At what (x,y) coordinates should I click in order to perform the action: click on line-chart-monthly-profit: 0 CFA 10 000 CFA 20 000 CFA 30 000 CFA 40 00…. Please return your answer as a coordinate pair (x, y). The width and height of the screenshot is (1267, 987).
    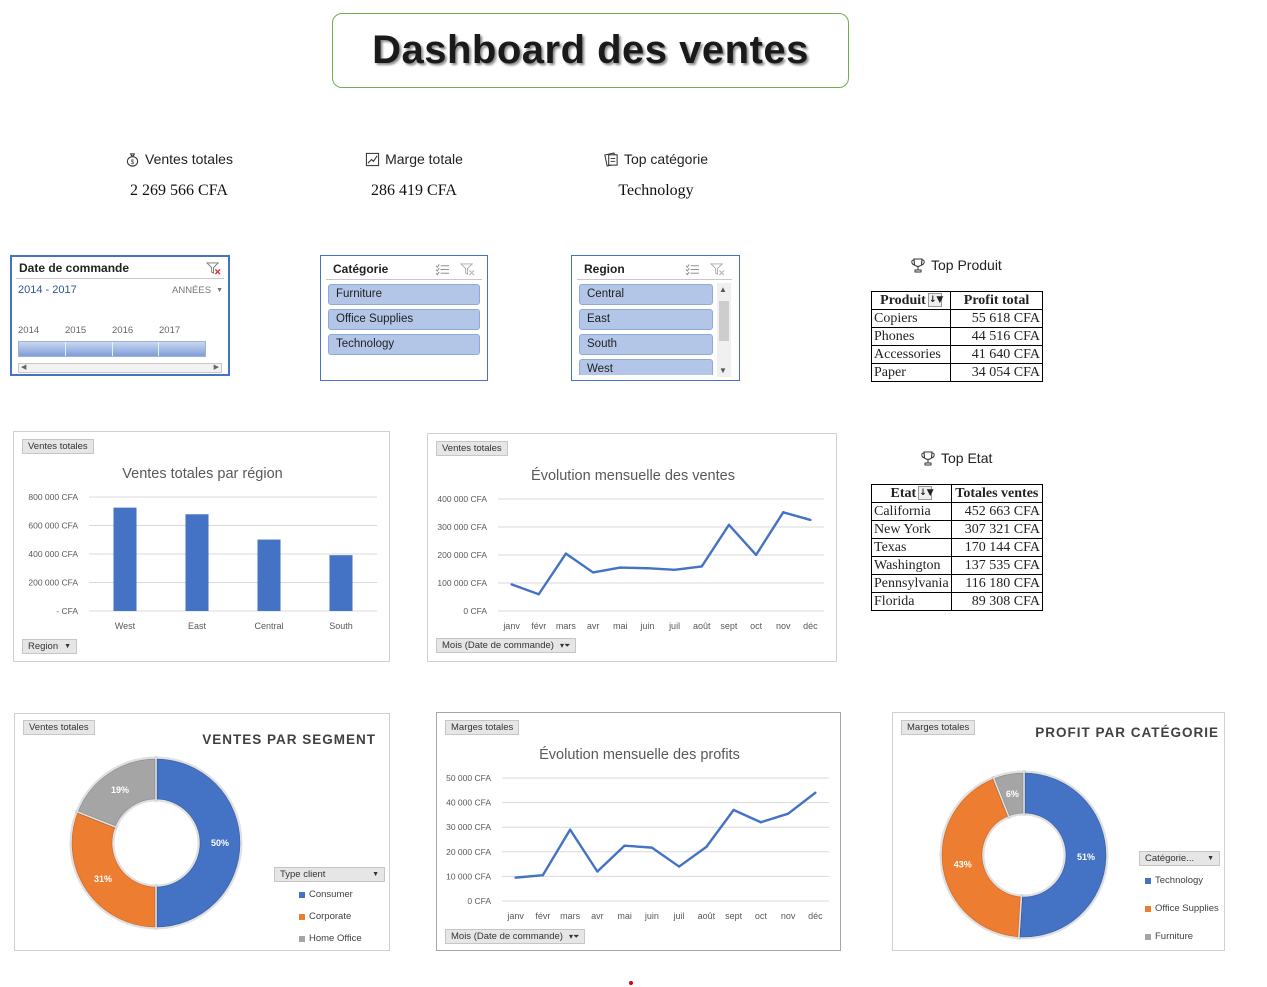
    Looking at the image, I should click on (637, 847).